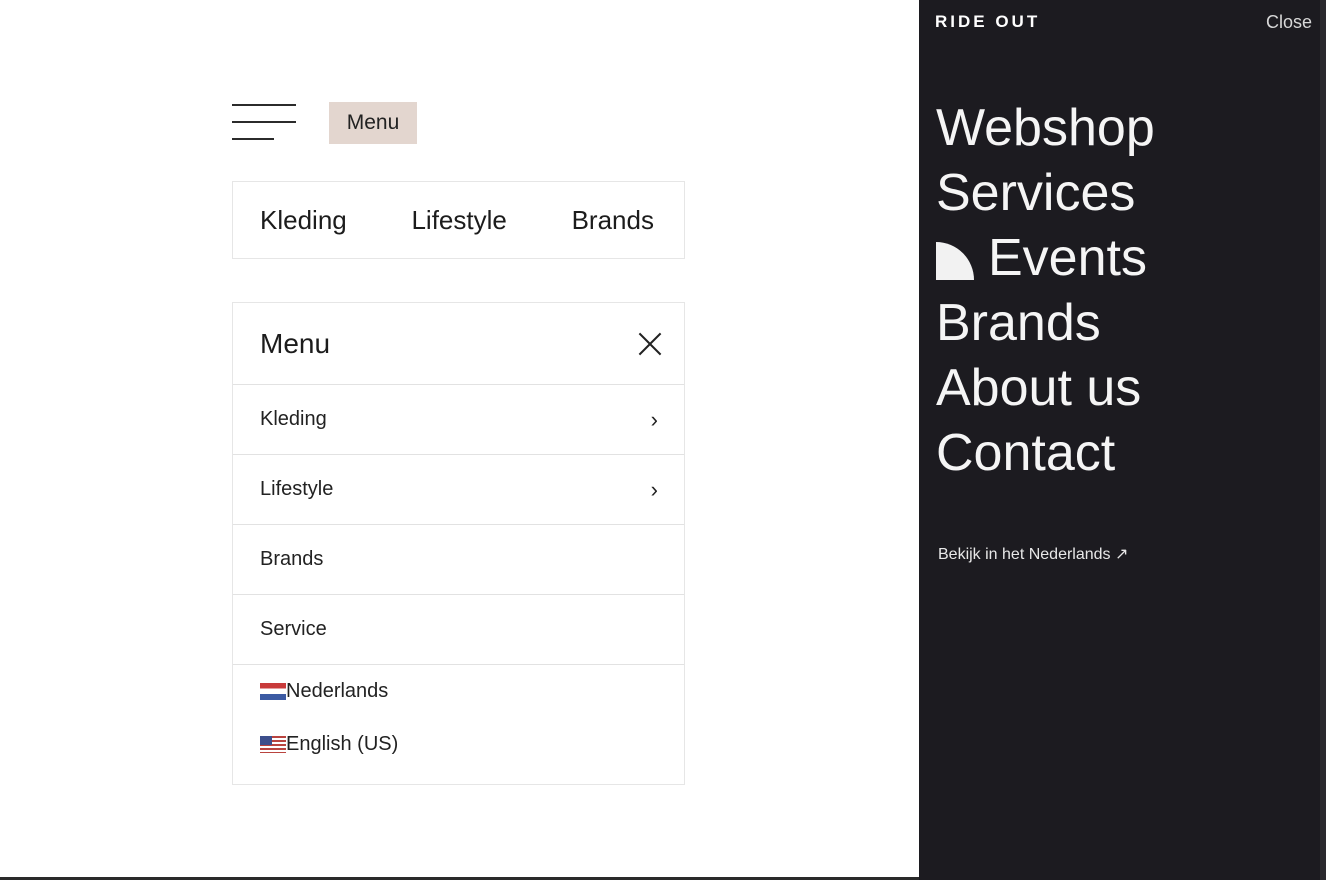 This screenshot has width=1326, height=880. Describe the element at coordinates (1045, 323) in the screenshot. I see `side-nav-item-brands: Brands` at that location.